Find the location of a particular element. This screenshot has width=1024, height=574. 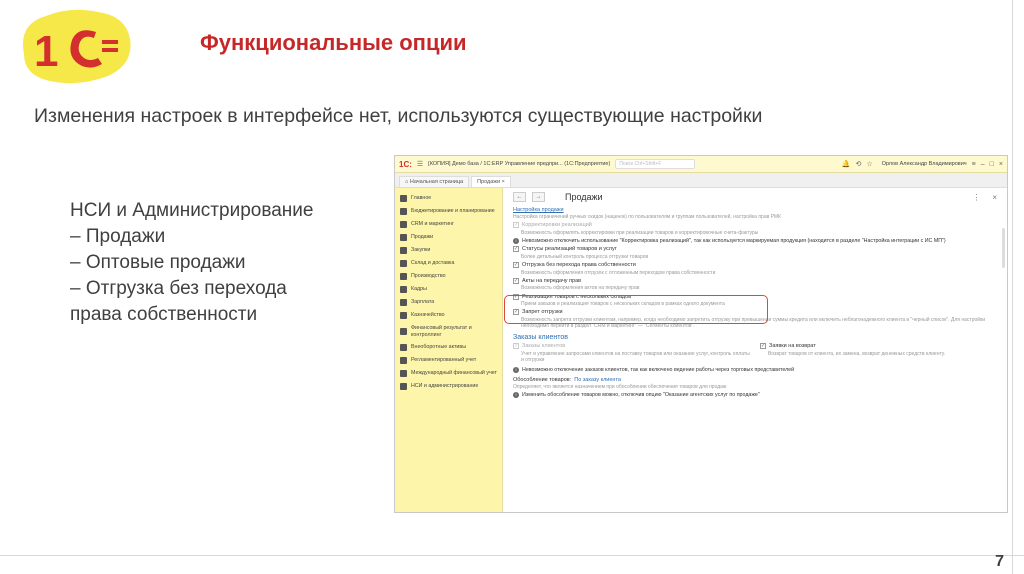

option-label: Заказы клиентов is located at coordinates (544, 346).